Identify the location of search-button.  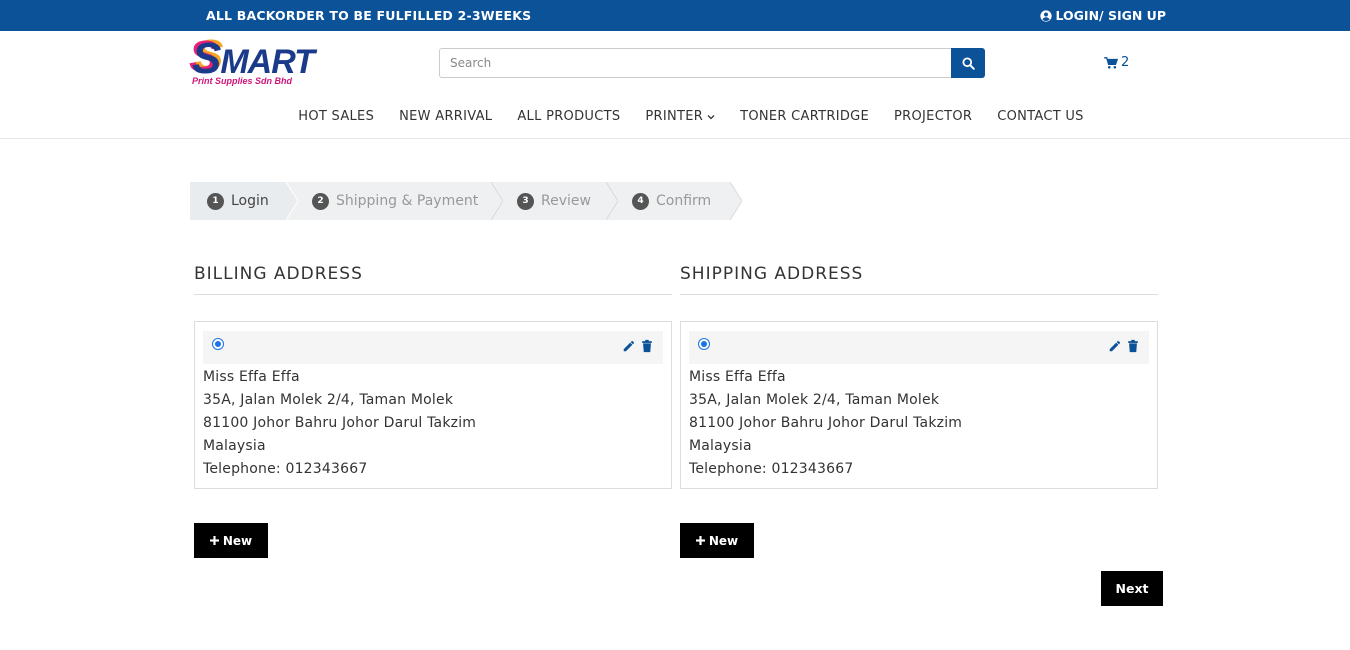
(968, 63).